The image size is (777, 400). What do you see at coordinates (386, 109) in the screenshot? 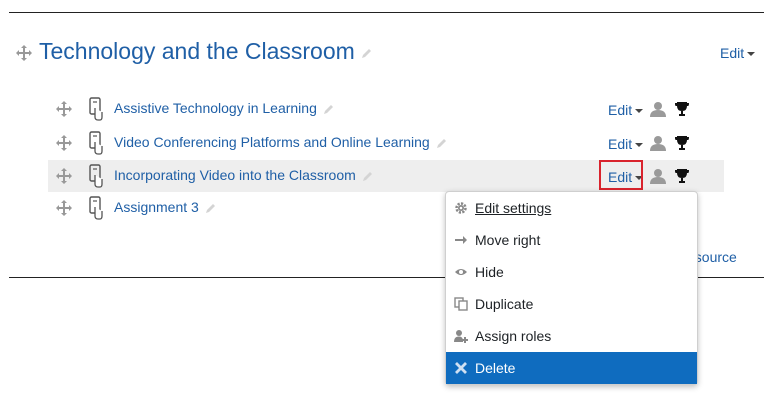
I see `activity-row: Assistive Technology in Learning Edit` at bounding box center [386, 109].